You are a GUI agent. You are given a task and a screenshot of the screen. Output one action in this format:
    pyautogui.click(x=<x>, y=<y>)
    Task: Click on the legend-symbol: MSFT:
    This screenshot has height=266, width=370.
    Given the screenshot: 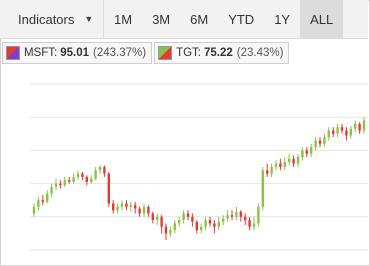 What is the action you would take?
    pyautogui.click(x=41, y=53)
    